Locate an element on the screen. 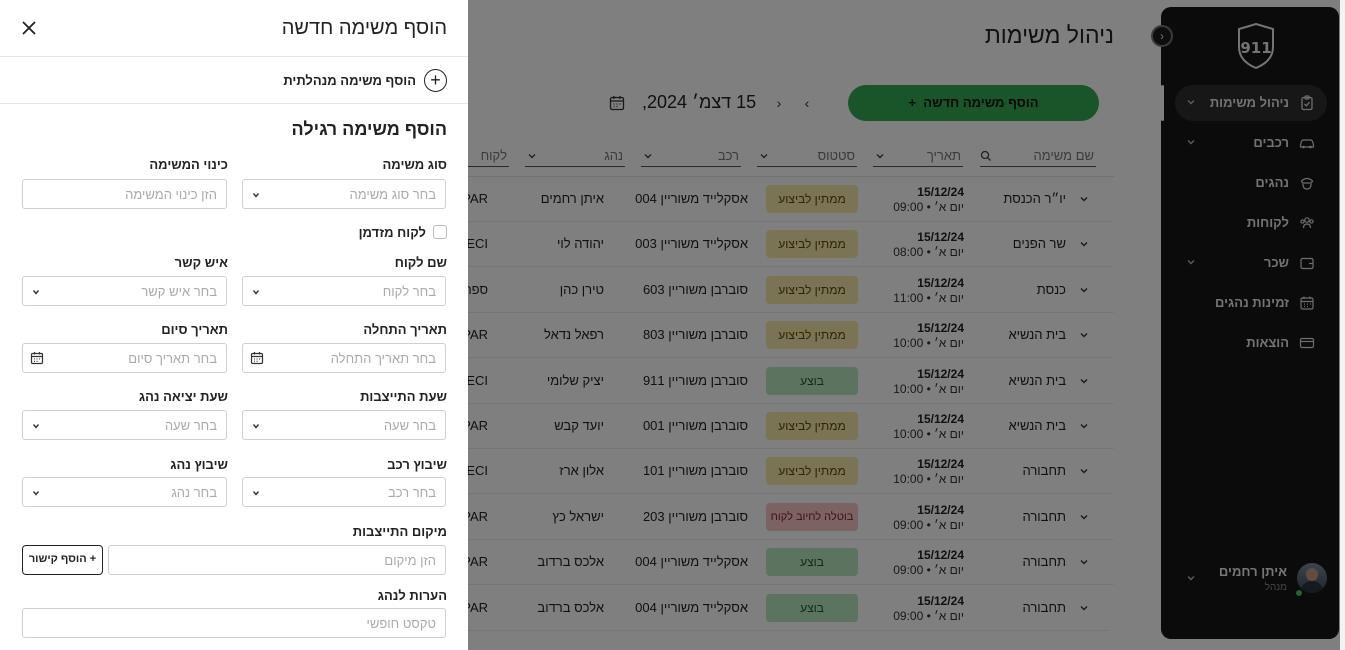  driver-assign-select: בחר נהג is located at coordinates (124, 492).